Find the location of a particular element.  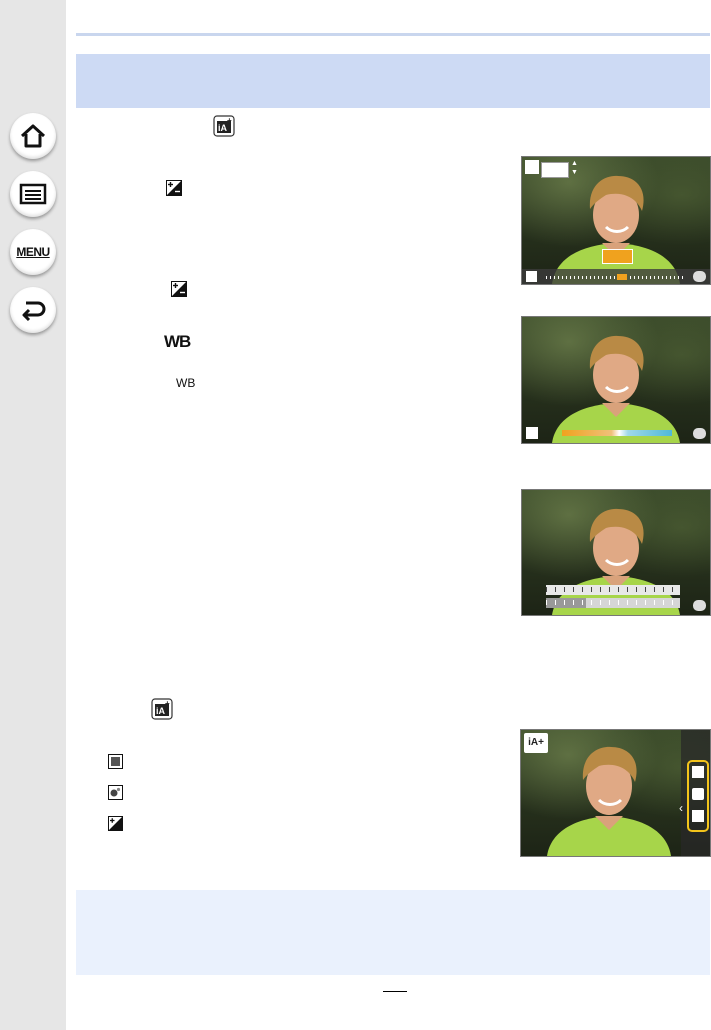

af-area-box is located at coordinates (617, 256).